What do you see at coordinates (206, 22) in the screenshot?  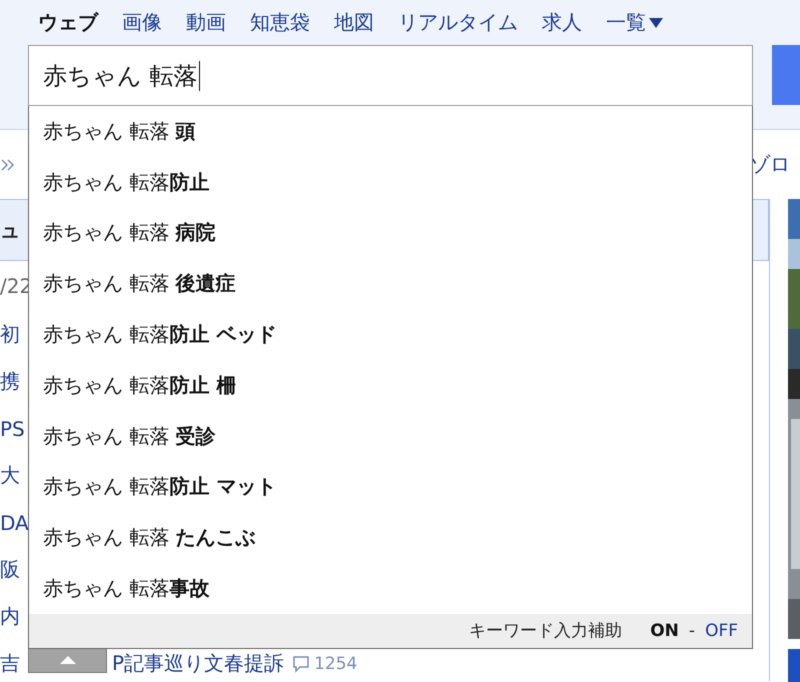 I see `nav-tab: 動画` at bounding box center [206, 22].